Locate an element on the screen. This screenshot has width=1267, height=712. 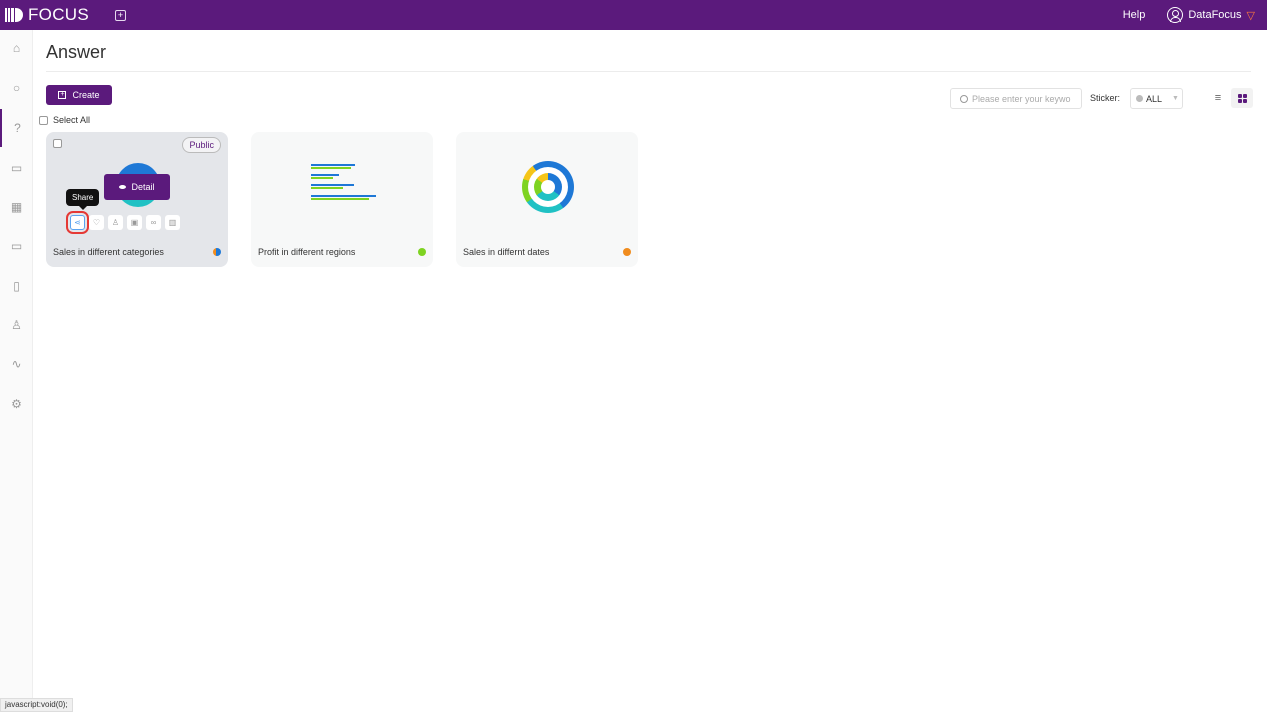
create-button: + Create is located at coordinates (79, 95).